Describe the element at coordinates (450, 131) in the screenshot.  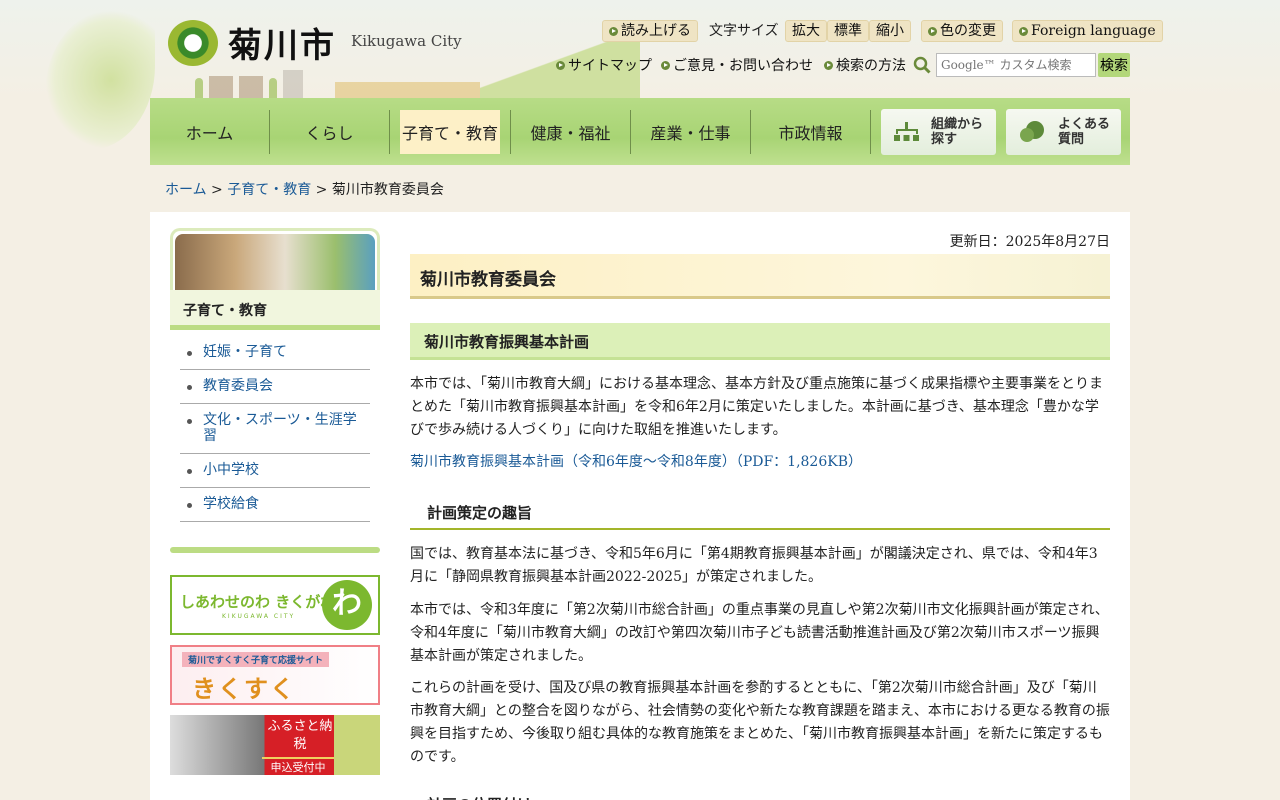
I see `nav-childcare-education: 子育て・教育` at that location.